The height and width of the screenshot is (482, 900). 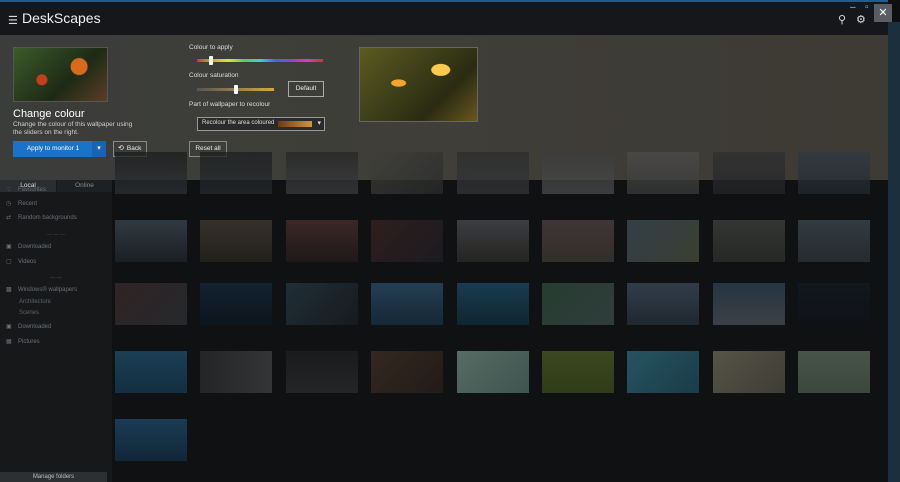 What do you see at coordinates (9, 204) in the screenshot?
I see `clock-icon: ◷` at bounding box center [9, 204].